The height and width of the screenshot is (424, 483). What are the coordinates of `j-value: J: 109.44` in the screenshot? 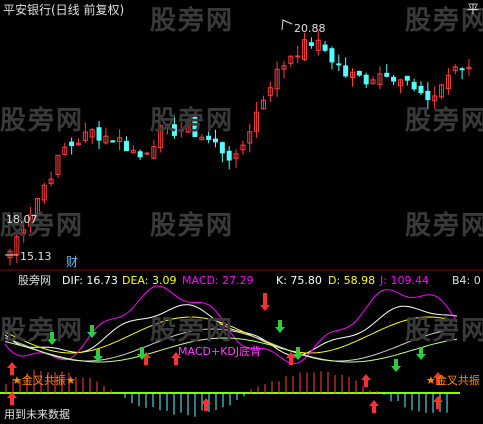 It's located at (404, 280).